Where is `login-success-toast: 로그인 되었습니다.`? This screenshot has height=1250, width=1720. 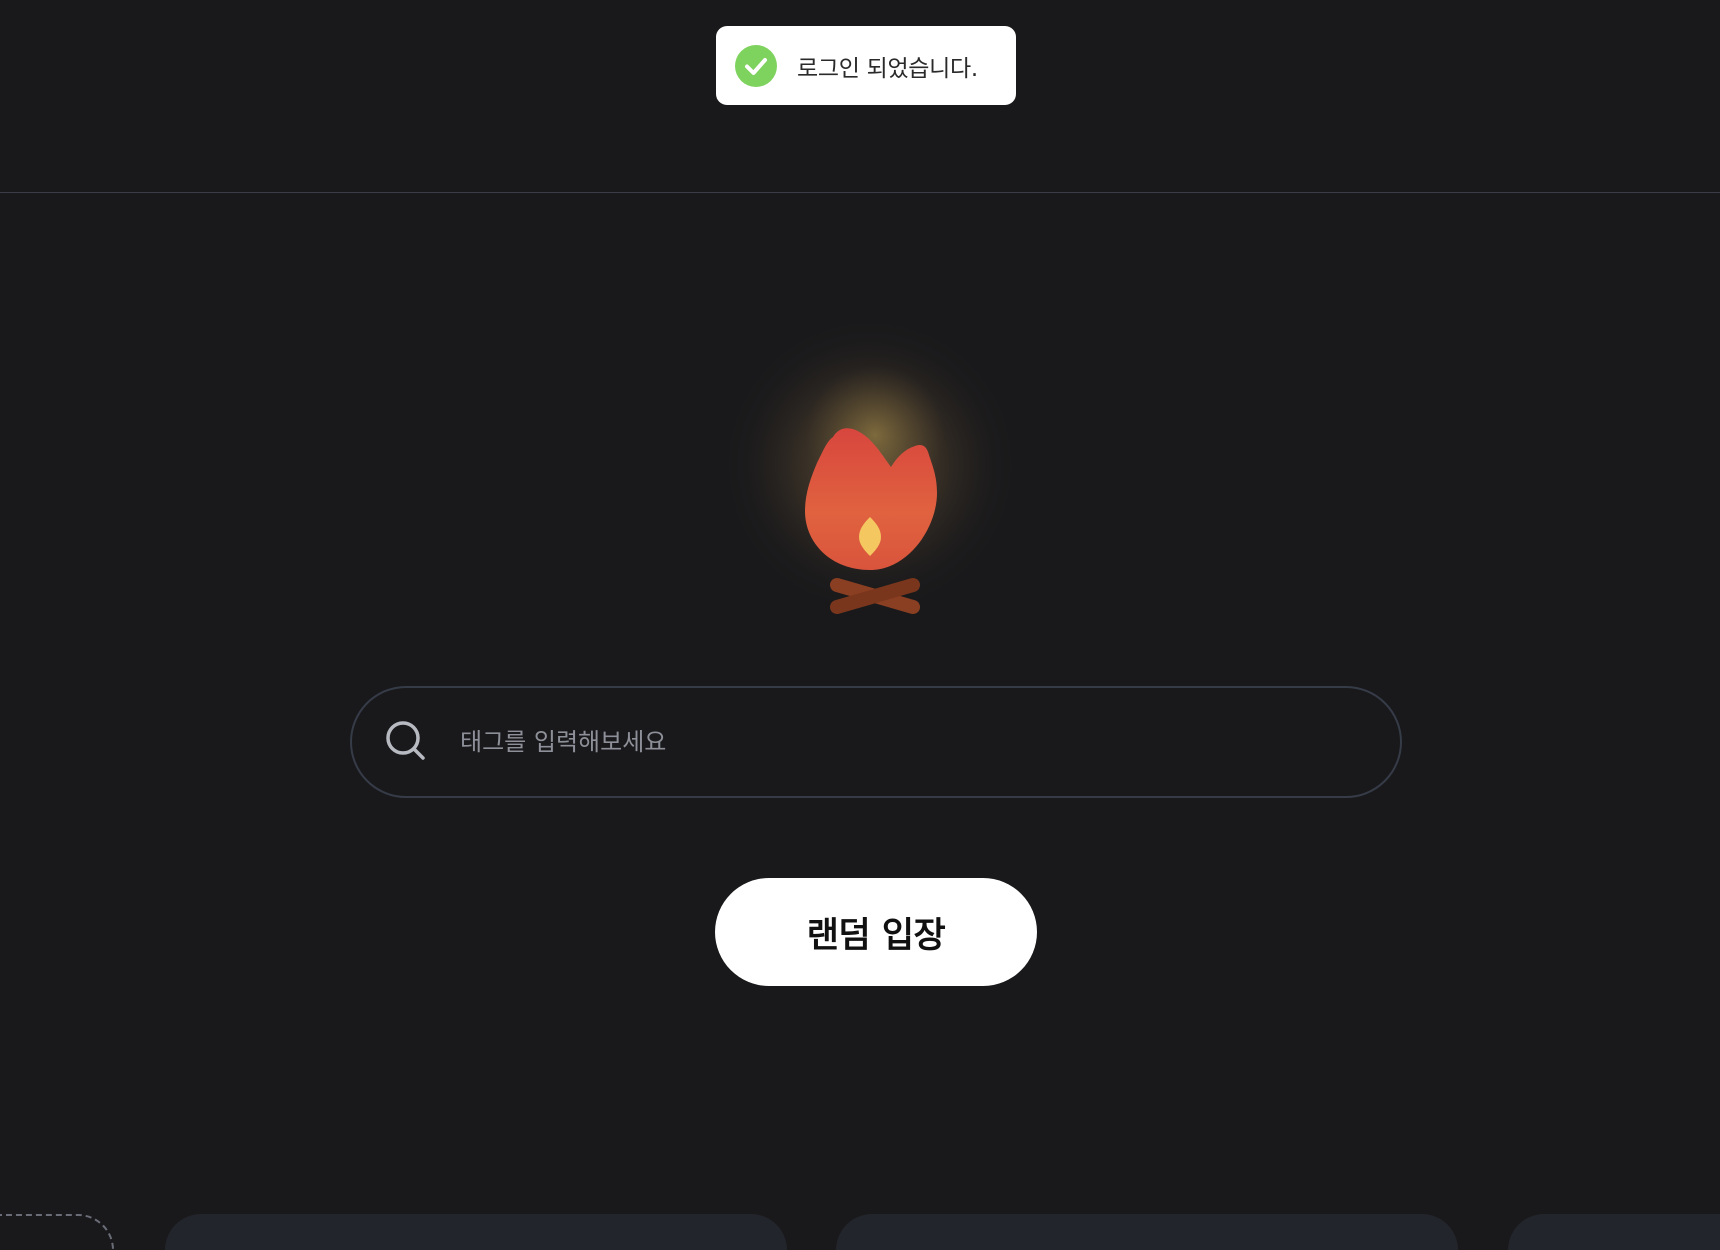 login-success-toast: 로그인 되었습니다. is located at coordinates (866, 65).